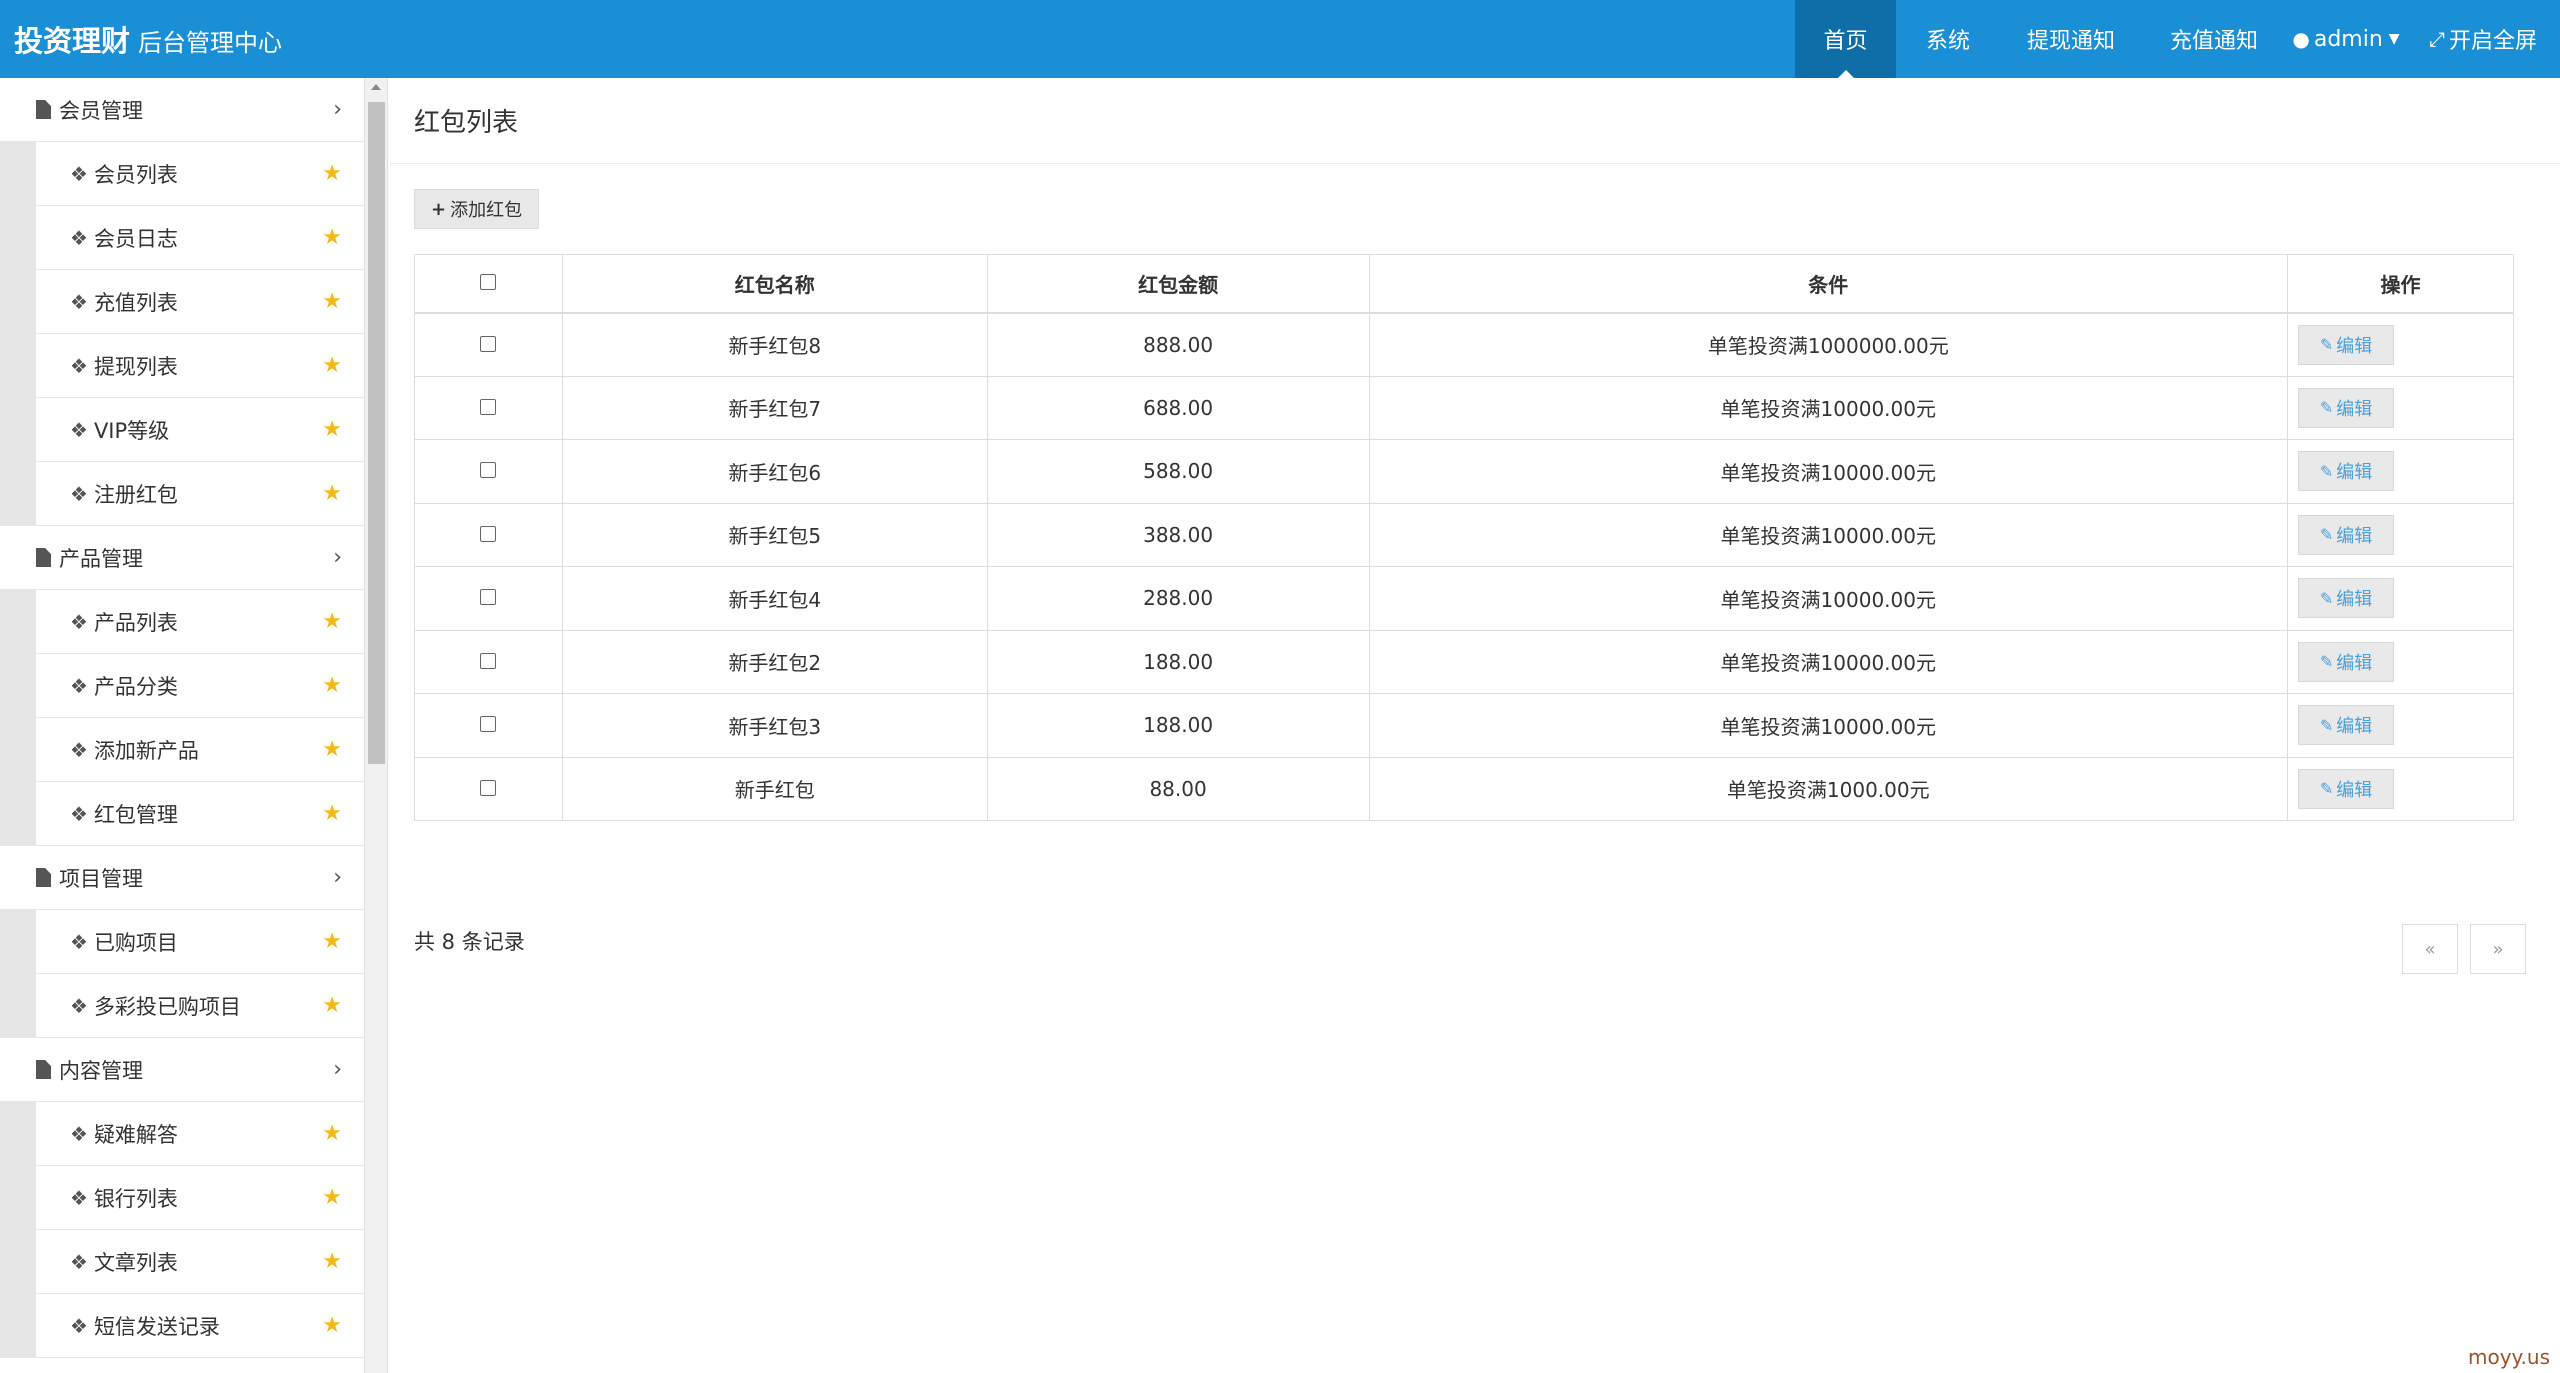  Describe the element at coordinates (200, 750) in the screenshot. I see `sidebar-item: ❖ 添加新产品 ★` at that location.